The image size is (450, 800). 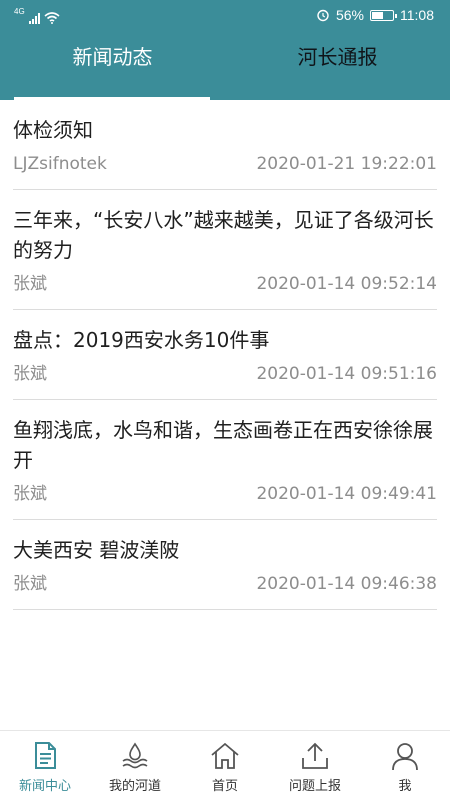 I want to click on news-datetime: 2020-01-14 09:49:41, so click(x=346, y=494).